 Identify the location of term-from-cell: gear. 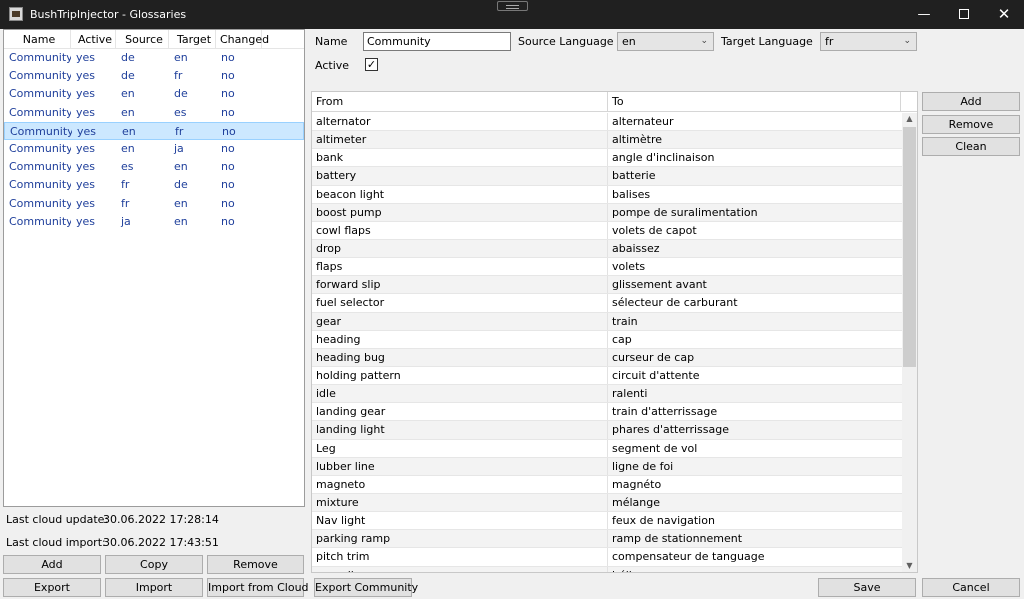
(460, 321).